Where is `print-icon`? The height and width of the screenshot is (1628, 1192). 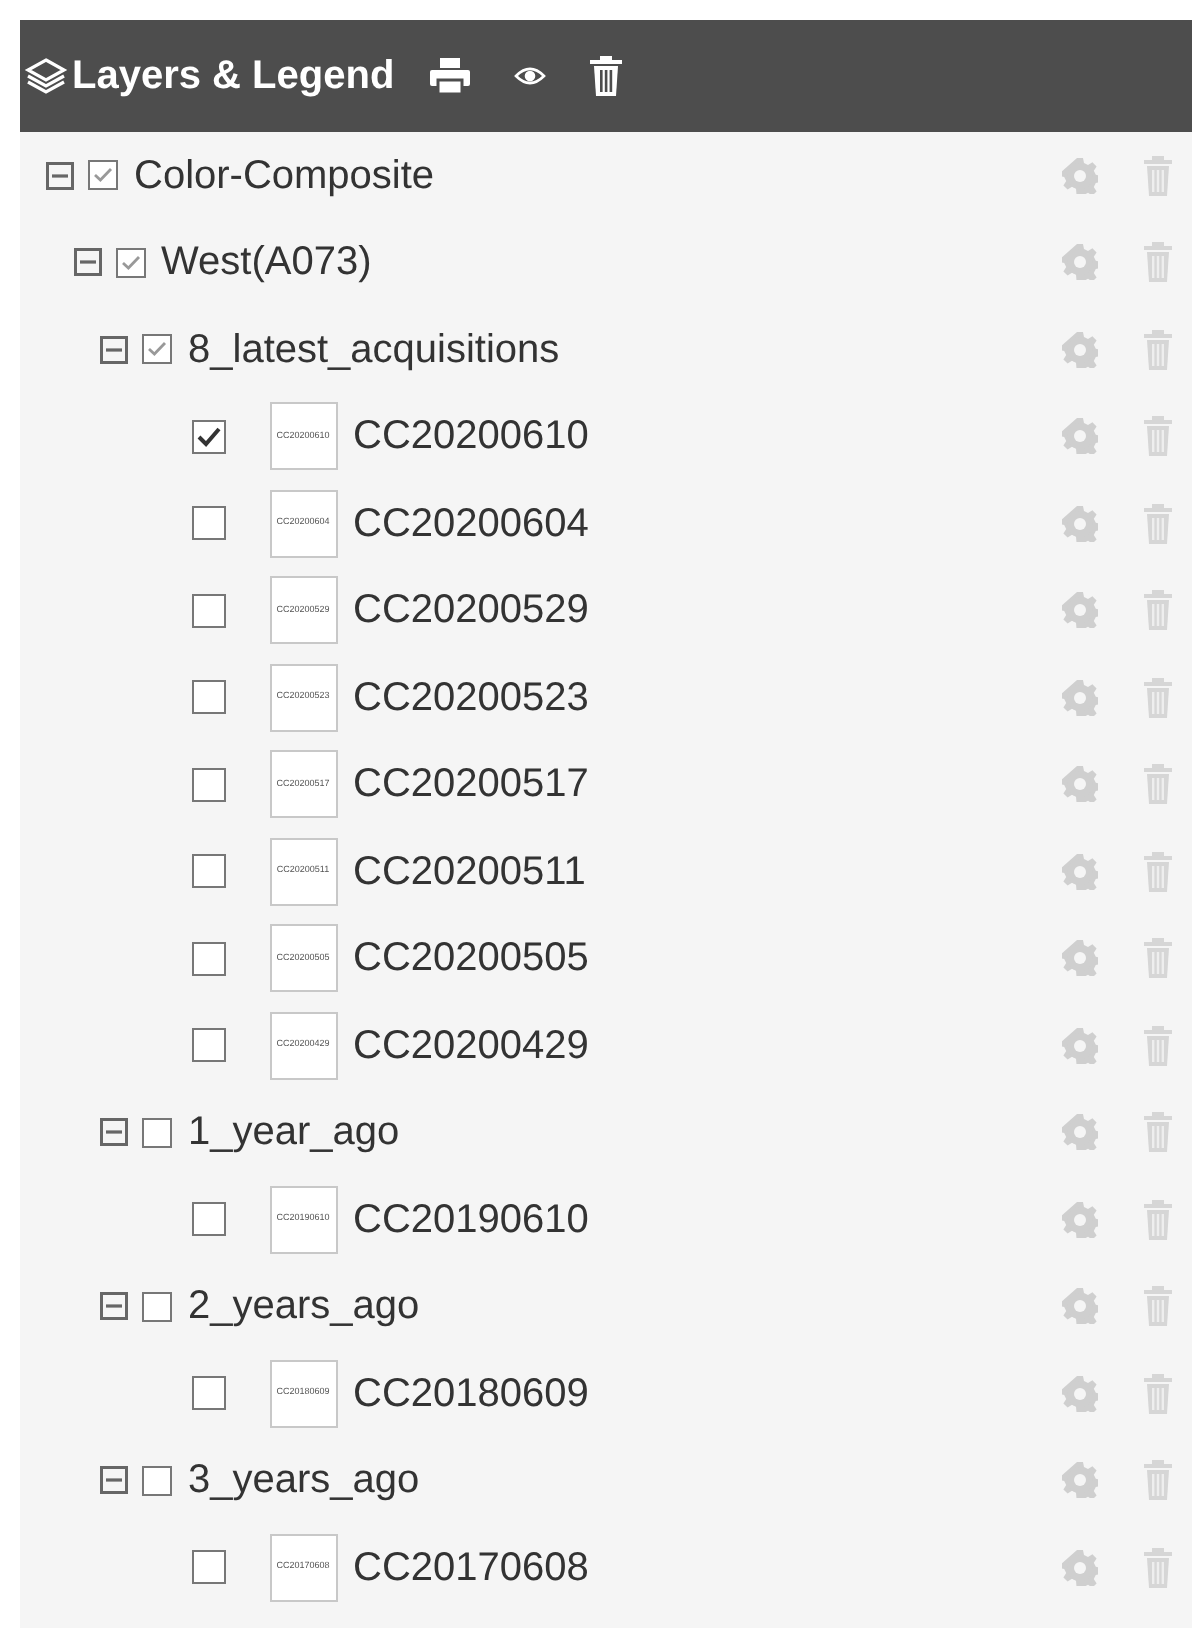
print-icon is located at coordinates (450, 76).